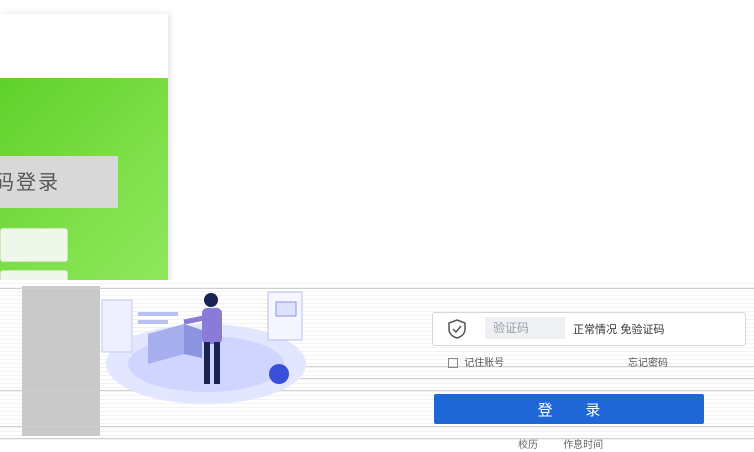  What do you see at coordinates (484, 363) in the screenshot?
I see `remember-account-label: 记住账号` at bounding box center [484, 363].